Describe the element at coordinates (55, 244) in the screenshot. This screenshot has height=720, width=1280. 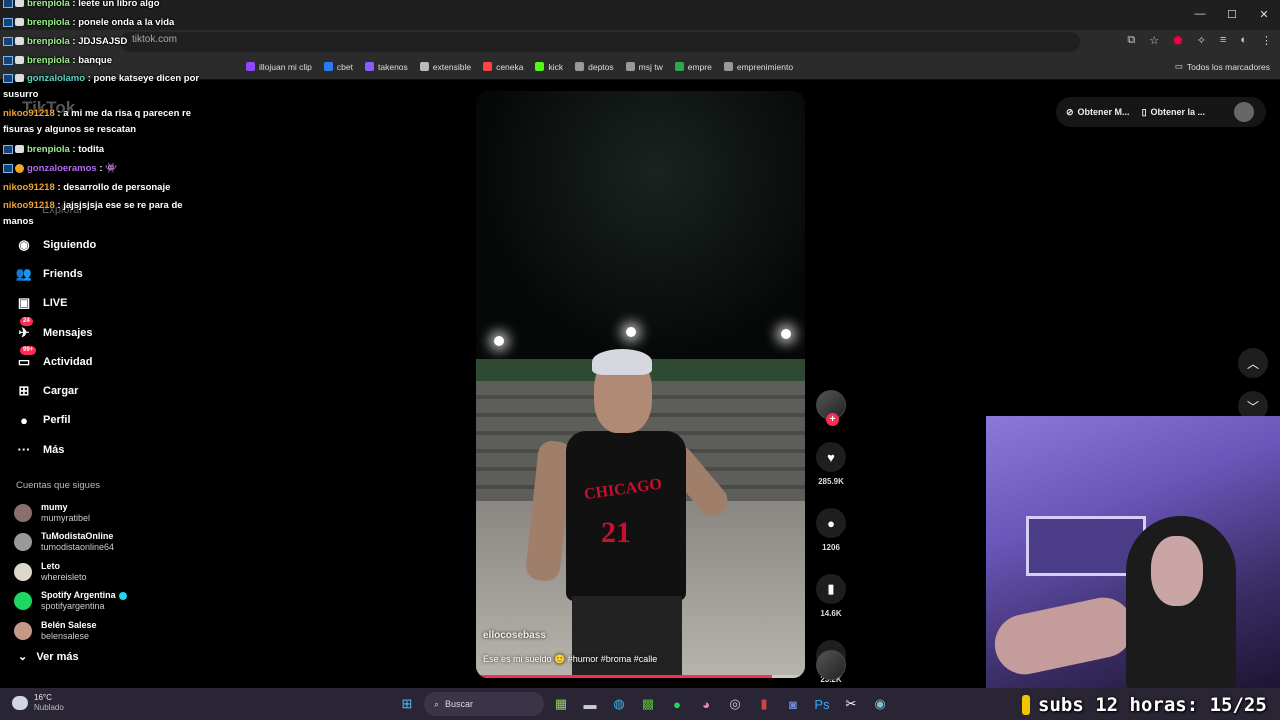
I see `sidebar-item-siguiendo: ◉ Siguiendo` at that location.